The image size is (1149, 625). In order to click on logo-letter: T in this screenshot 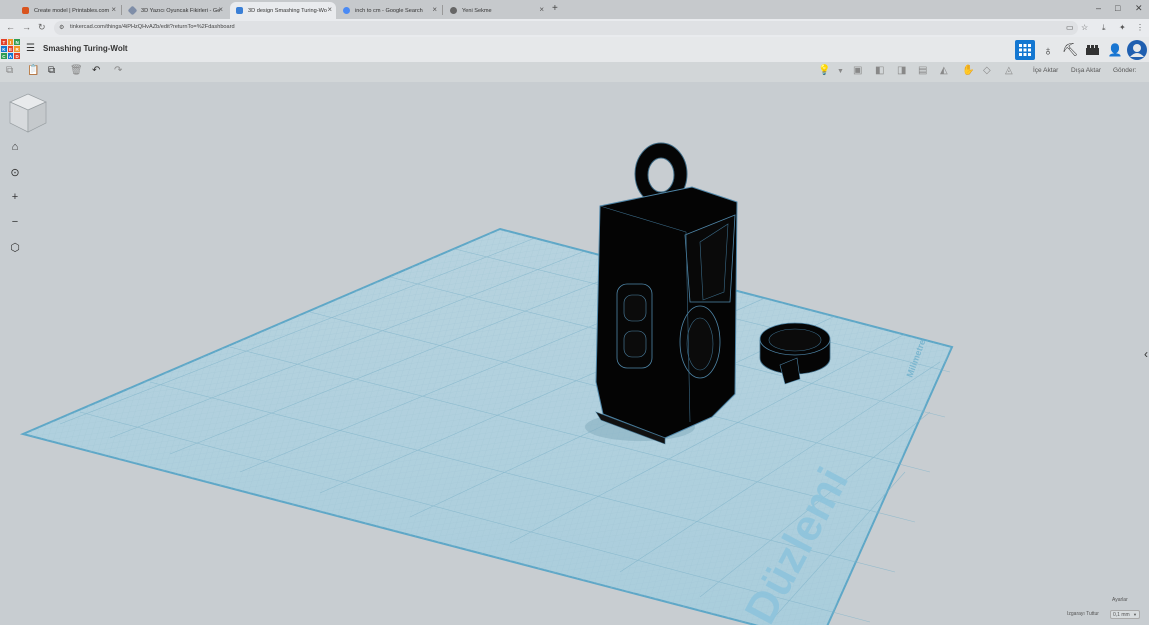, I will do `click(4, 42)`.